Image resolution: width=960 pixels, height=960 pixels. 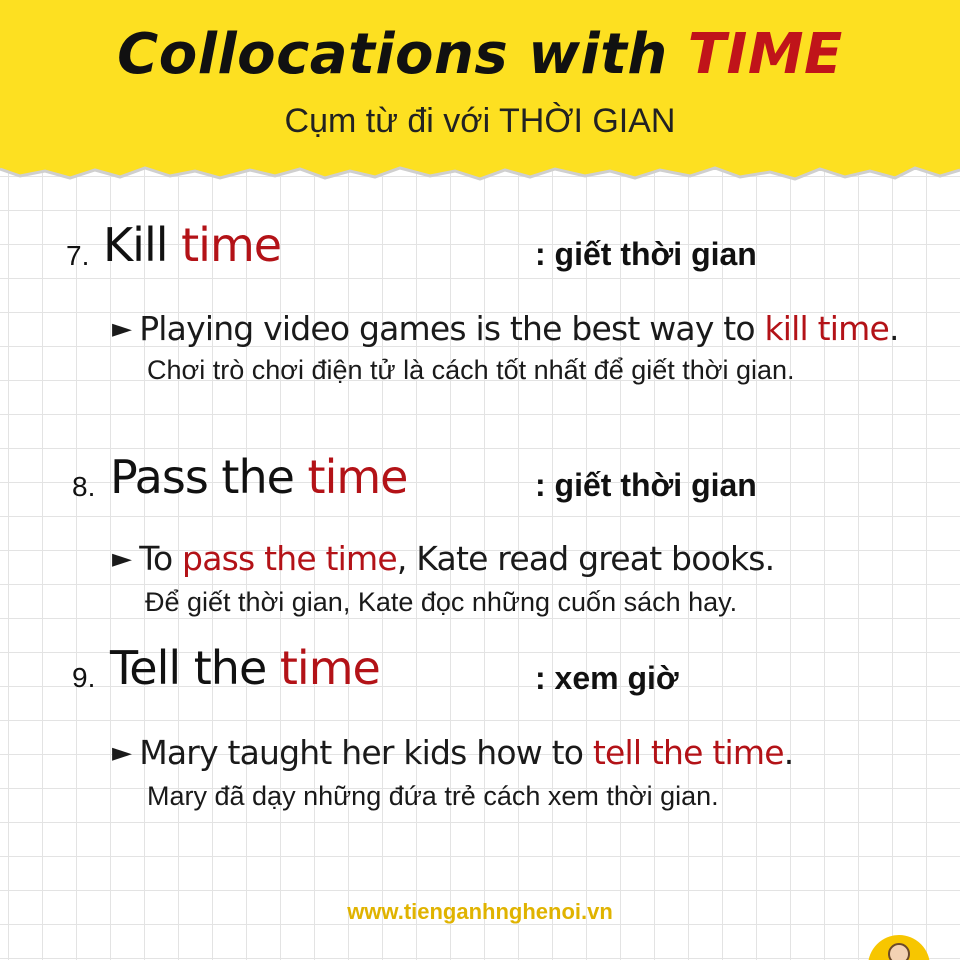 What do you see at coordinates (765, 54) in the screenshot?
I see `title-highlight: TIME` at bounding box center [765, 54].